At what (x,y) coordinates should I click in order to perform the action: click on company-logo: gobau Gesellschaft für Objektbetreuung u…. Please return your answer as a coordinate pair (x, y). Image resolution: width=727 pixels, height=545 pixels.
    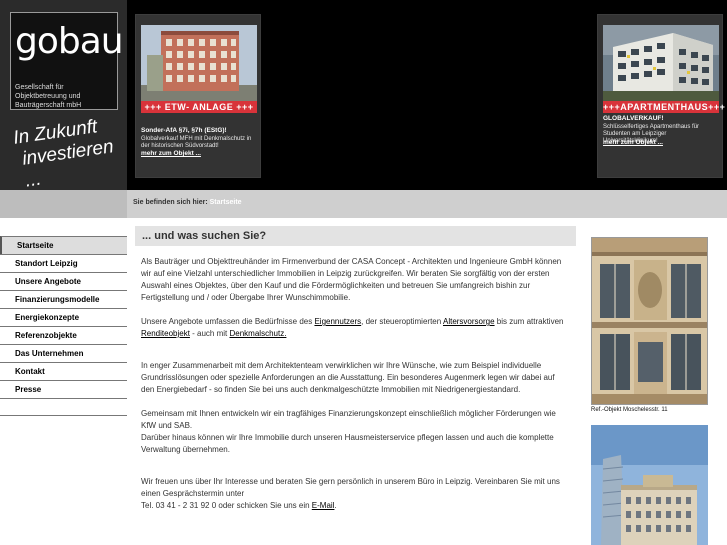
    Looking at the image, I should click on (67, 61).